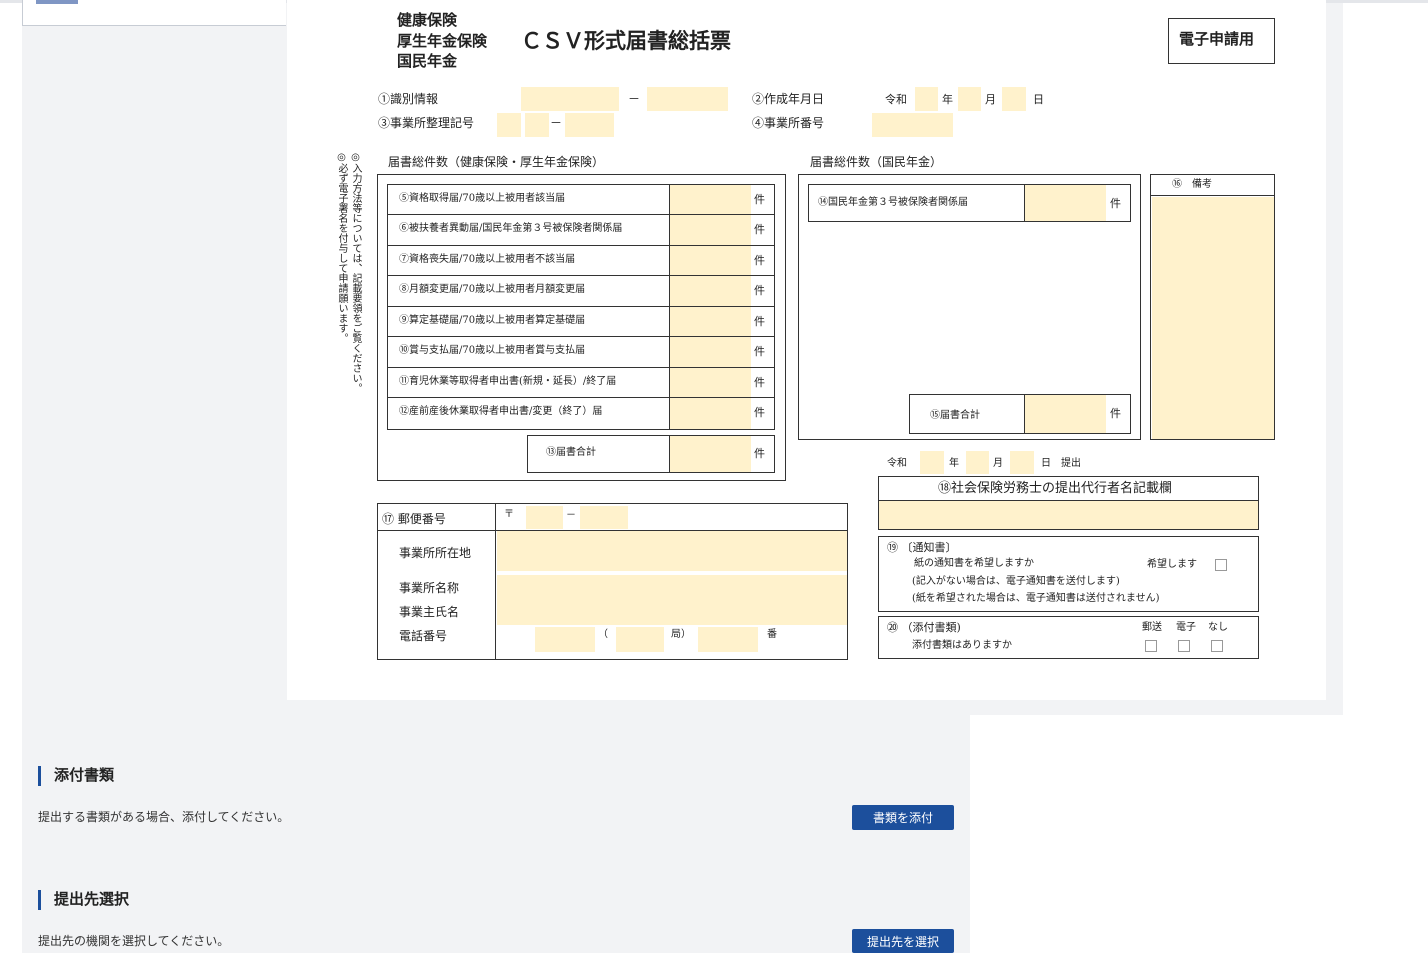 This screenshot has height=953, width=1428. I want to click on office-address-label: 事業所所在地, so click(435, 553).